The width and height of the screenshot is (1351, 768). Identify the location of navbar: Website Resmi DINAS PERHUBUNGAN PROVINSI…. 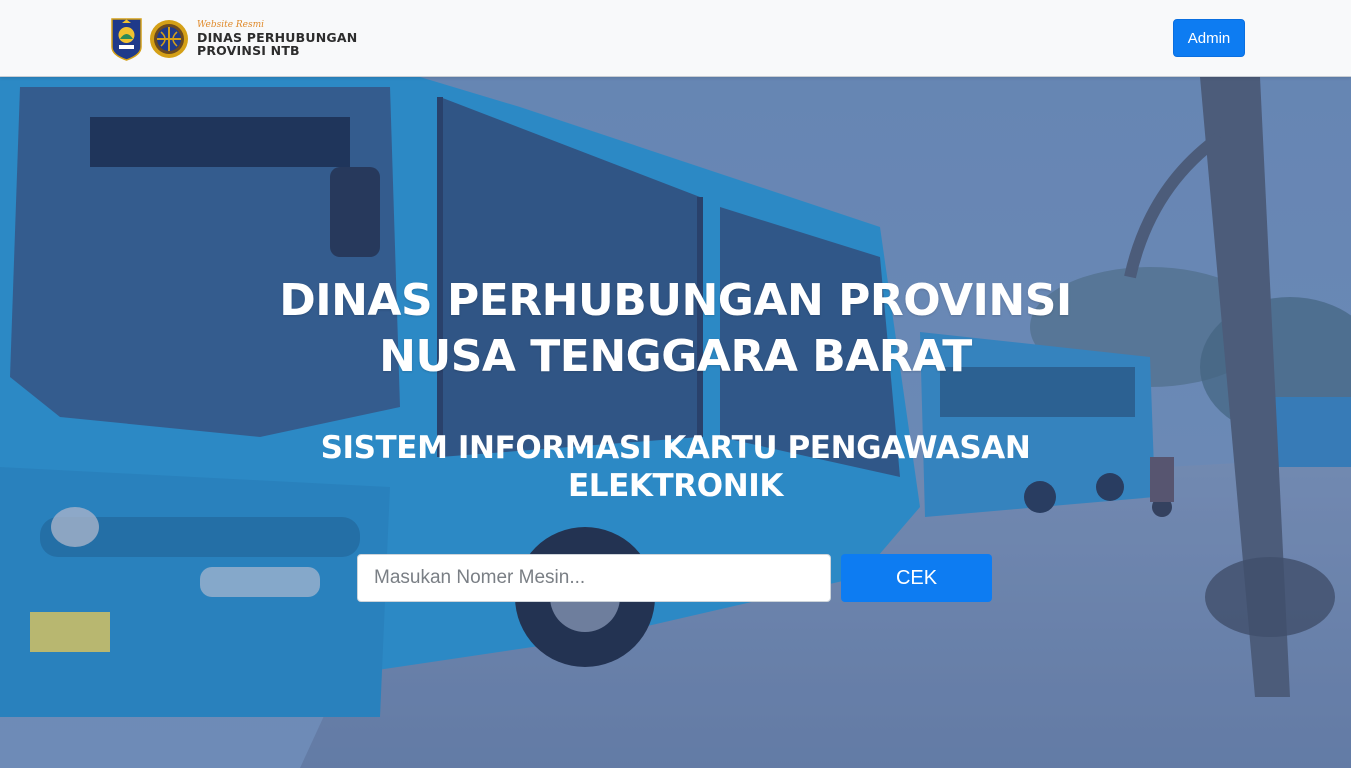
(675, 38).